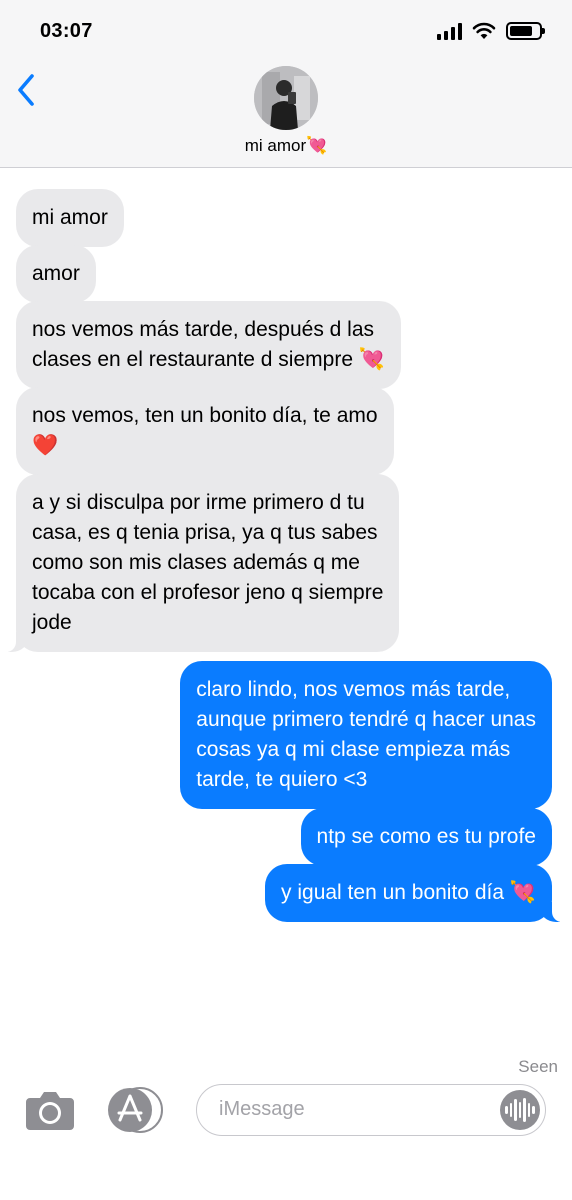 The height and width of the screenshot is (1200, 572). I want to click on app-store-icon, so click(135, 1110).